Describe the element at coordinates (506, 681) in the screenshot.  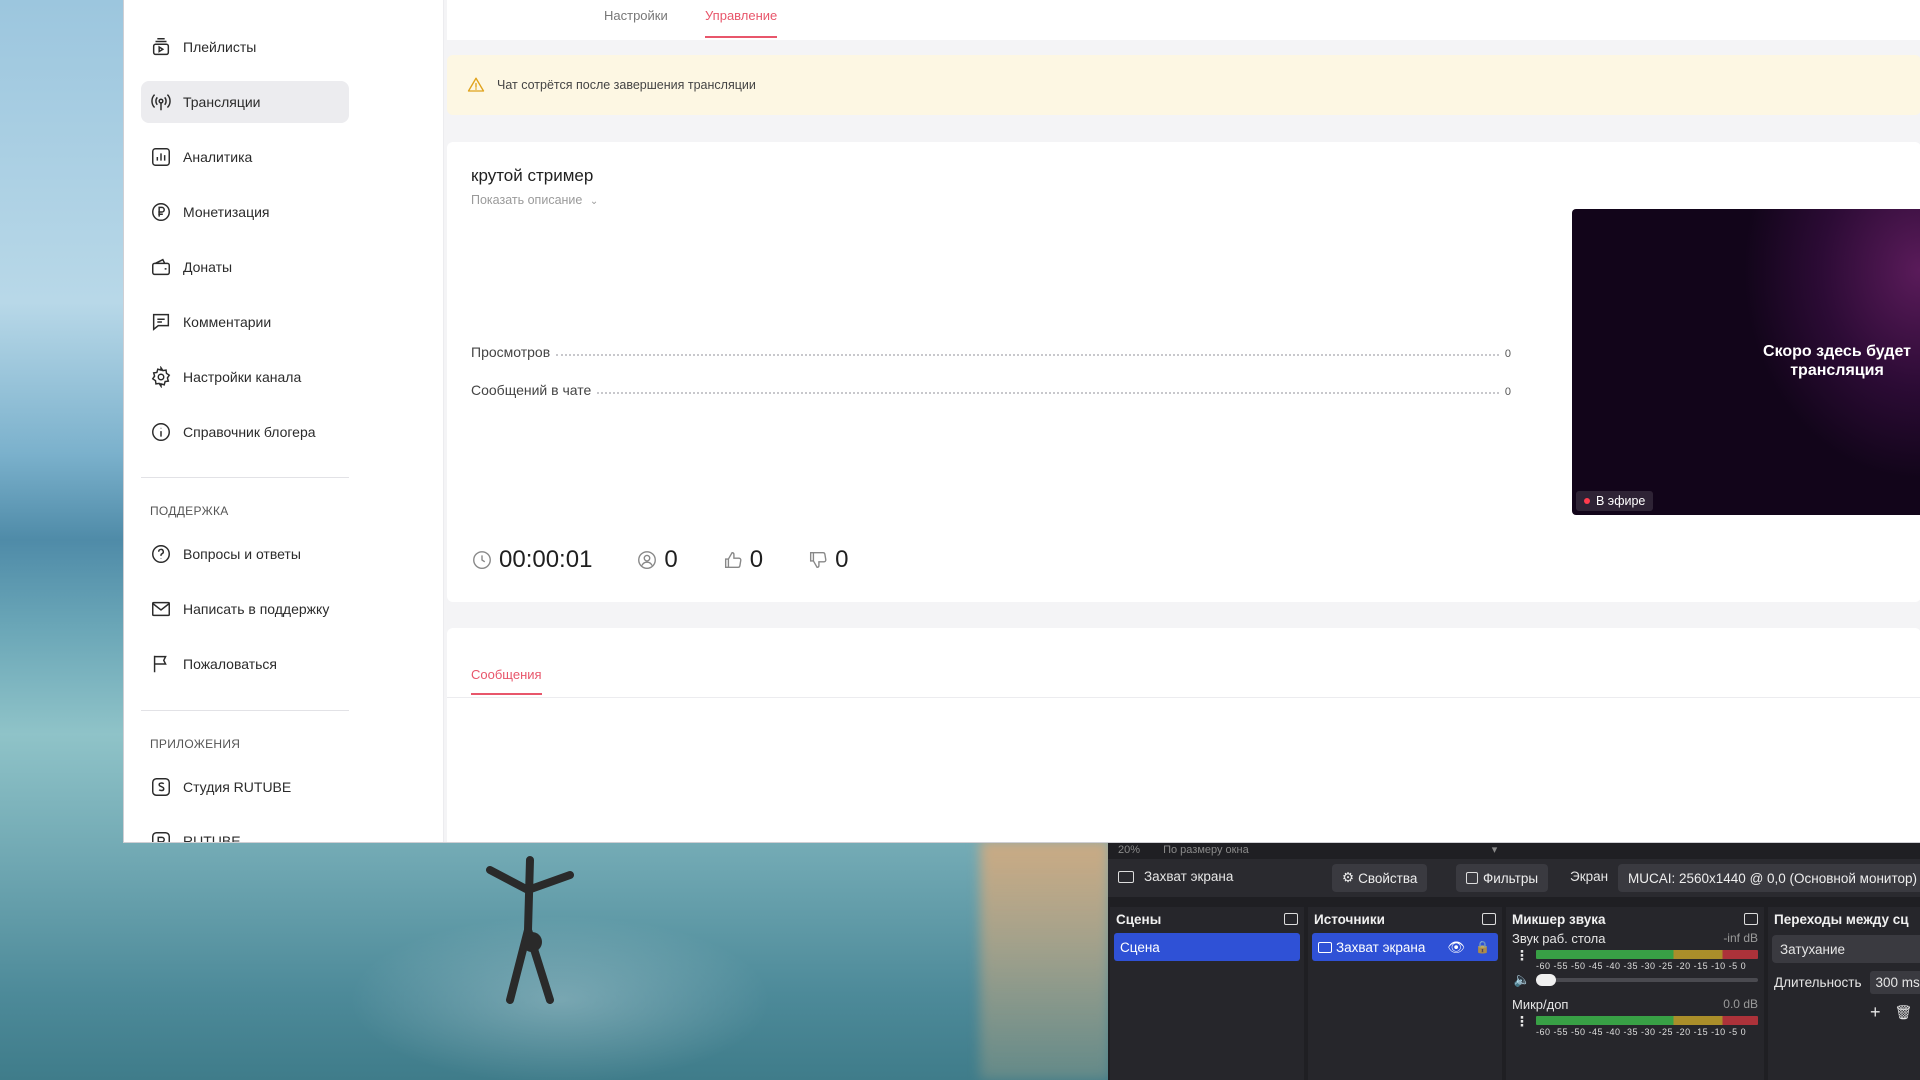
I see `tab-messages: Сообщения` at that location.